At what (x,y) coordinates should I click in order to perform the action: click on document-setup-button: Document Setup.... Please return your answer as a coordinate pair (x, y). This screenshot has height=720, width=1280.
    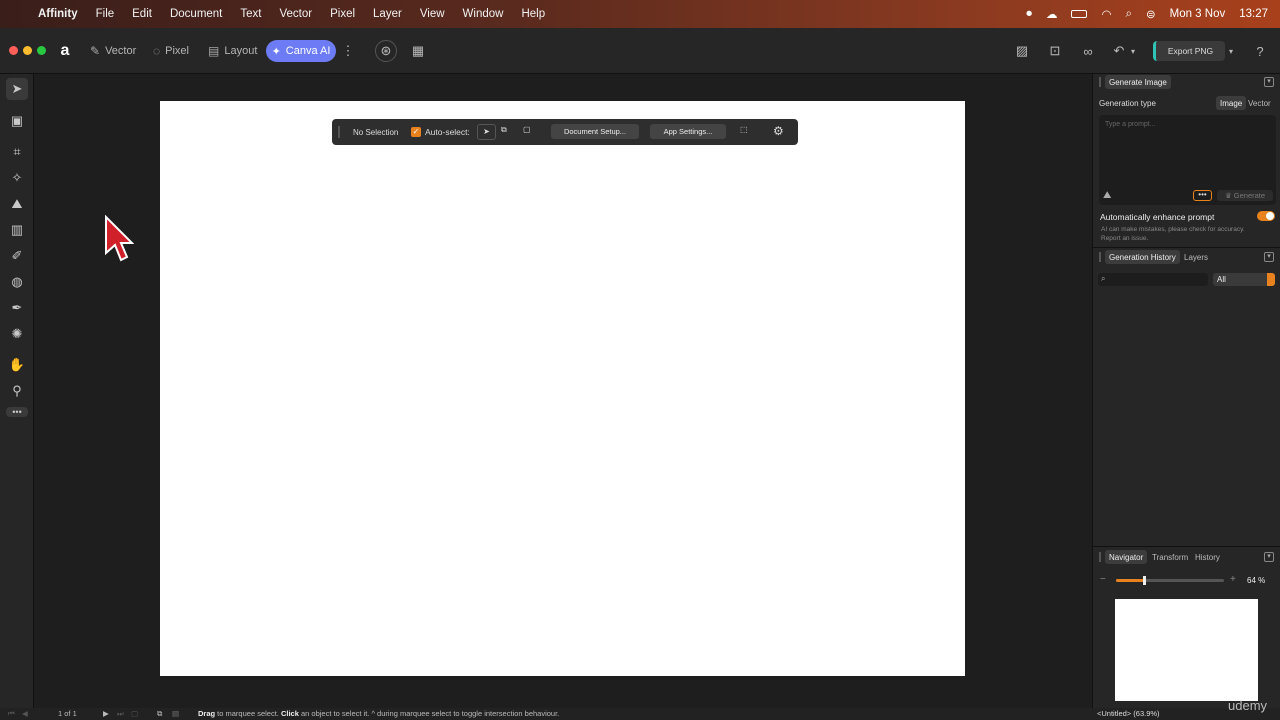
    Looking at the image, I should click on (595, 131).